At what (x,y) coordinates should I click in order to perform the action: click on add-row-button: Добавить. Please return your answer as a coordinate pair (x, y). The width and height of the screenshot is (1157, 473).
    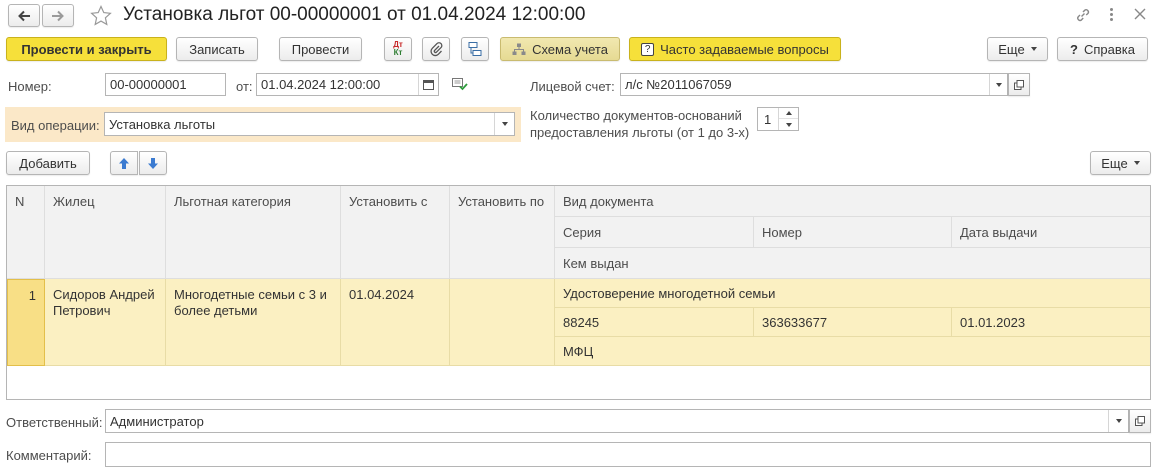
    Looking at the image, I should click on (48, 163).